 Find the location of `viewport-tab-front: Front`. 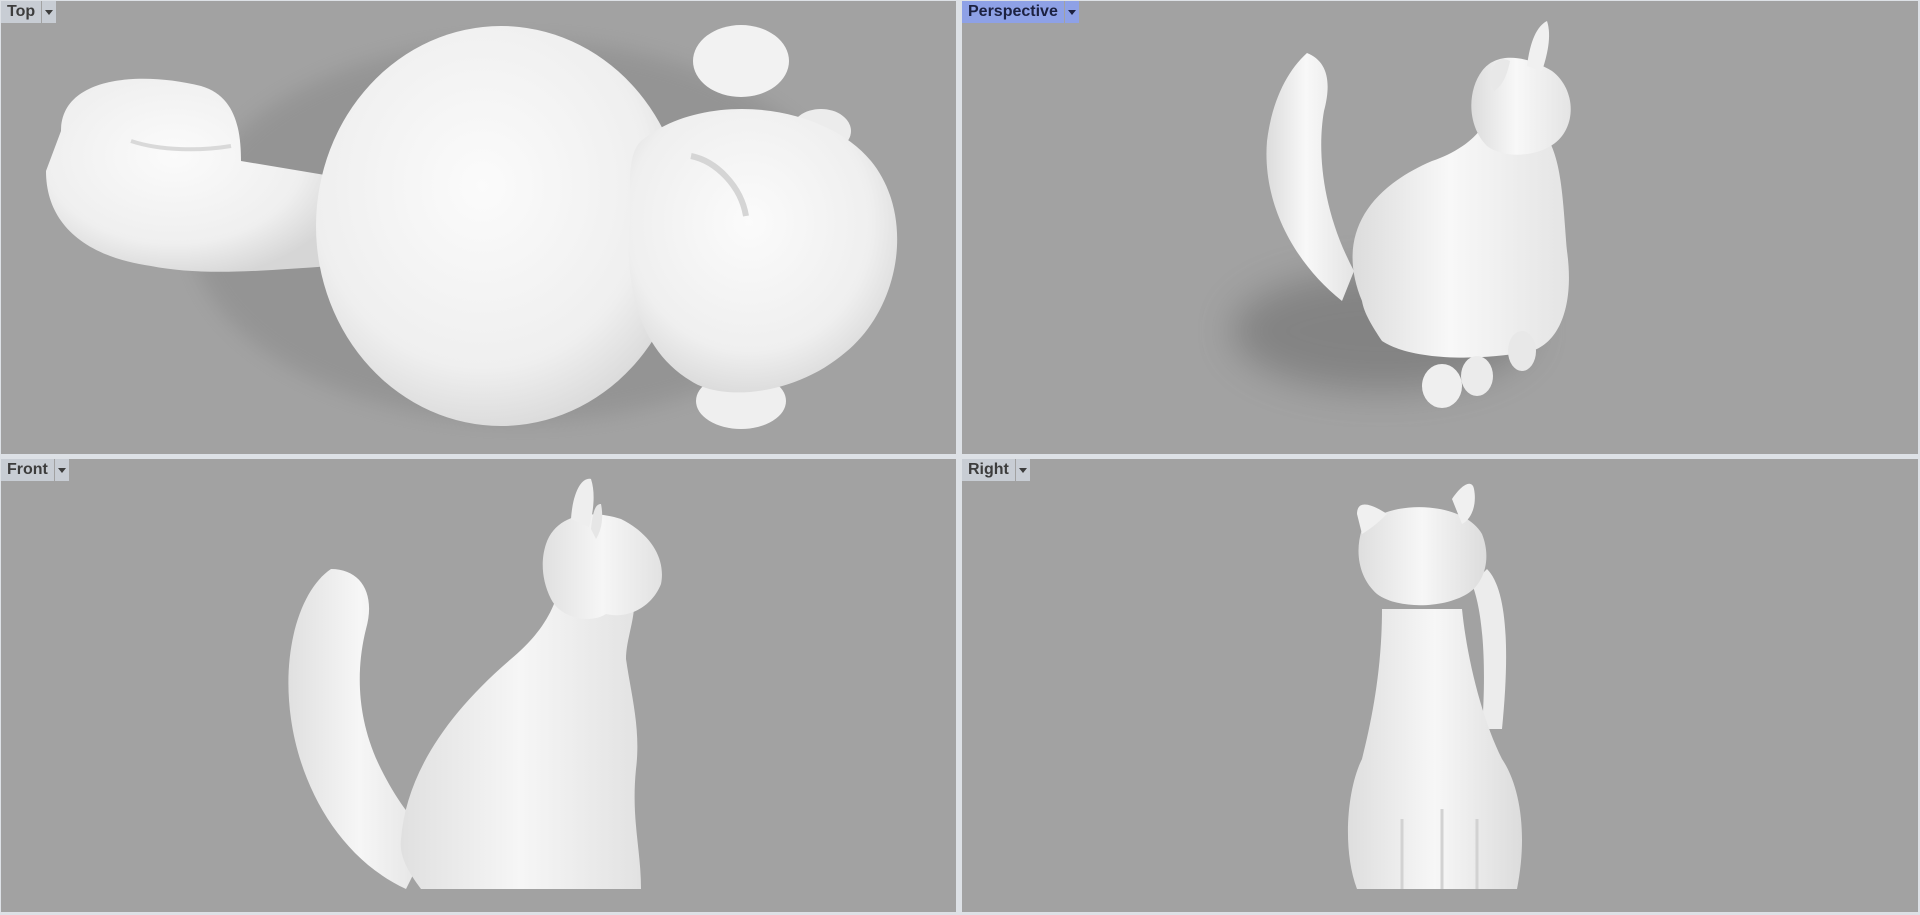

viewport-tab-front: Front is located at coordinates (35, 470).